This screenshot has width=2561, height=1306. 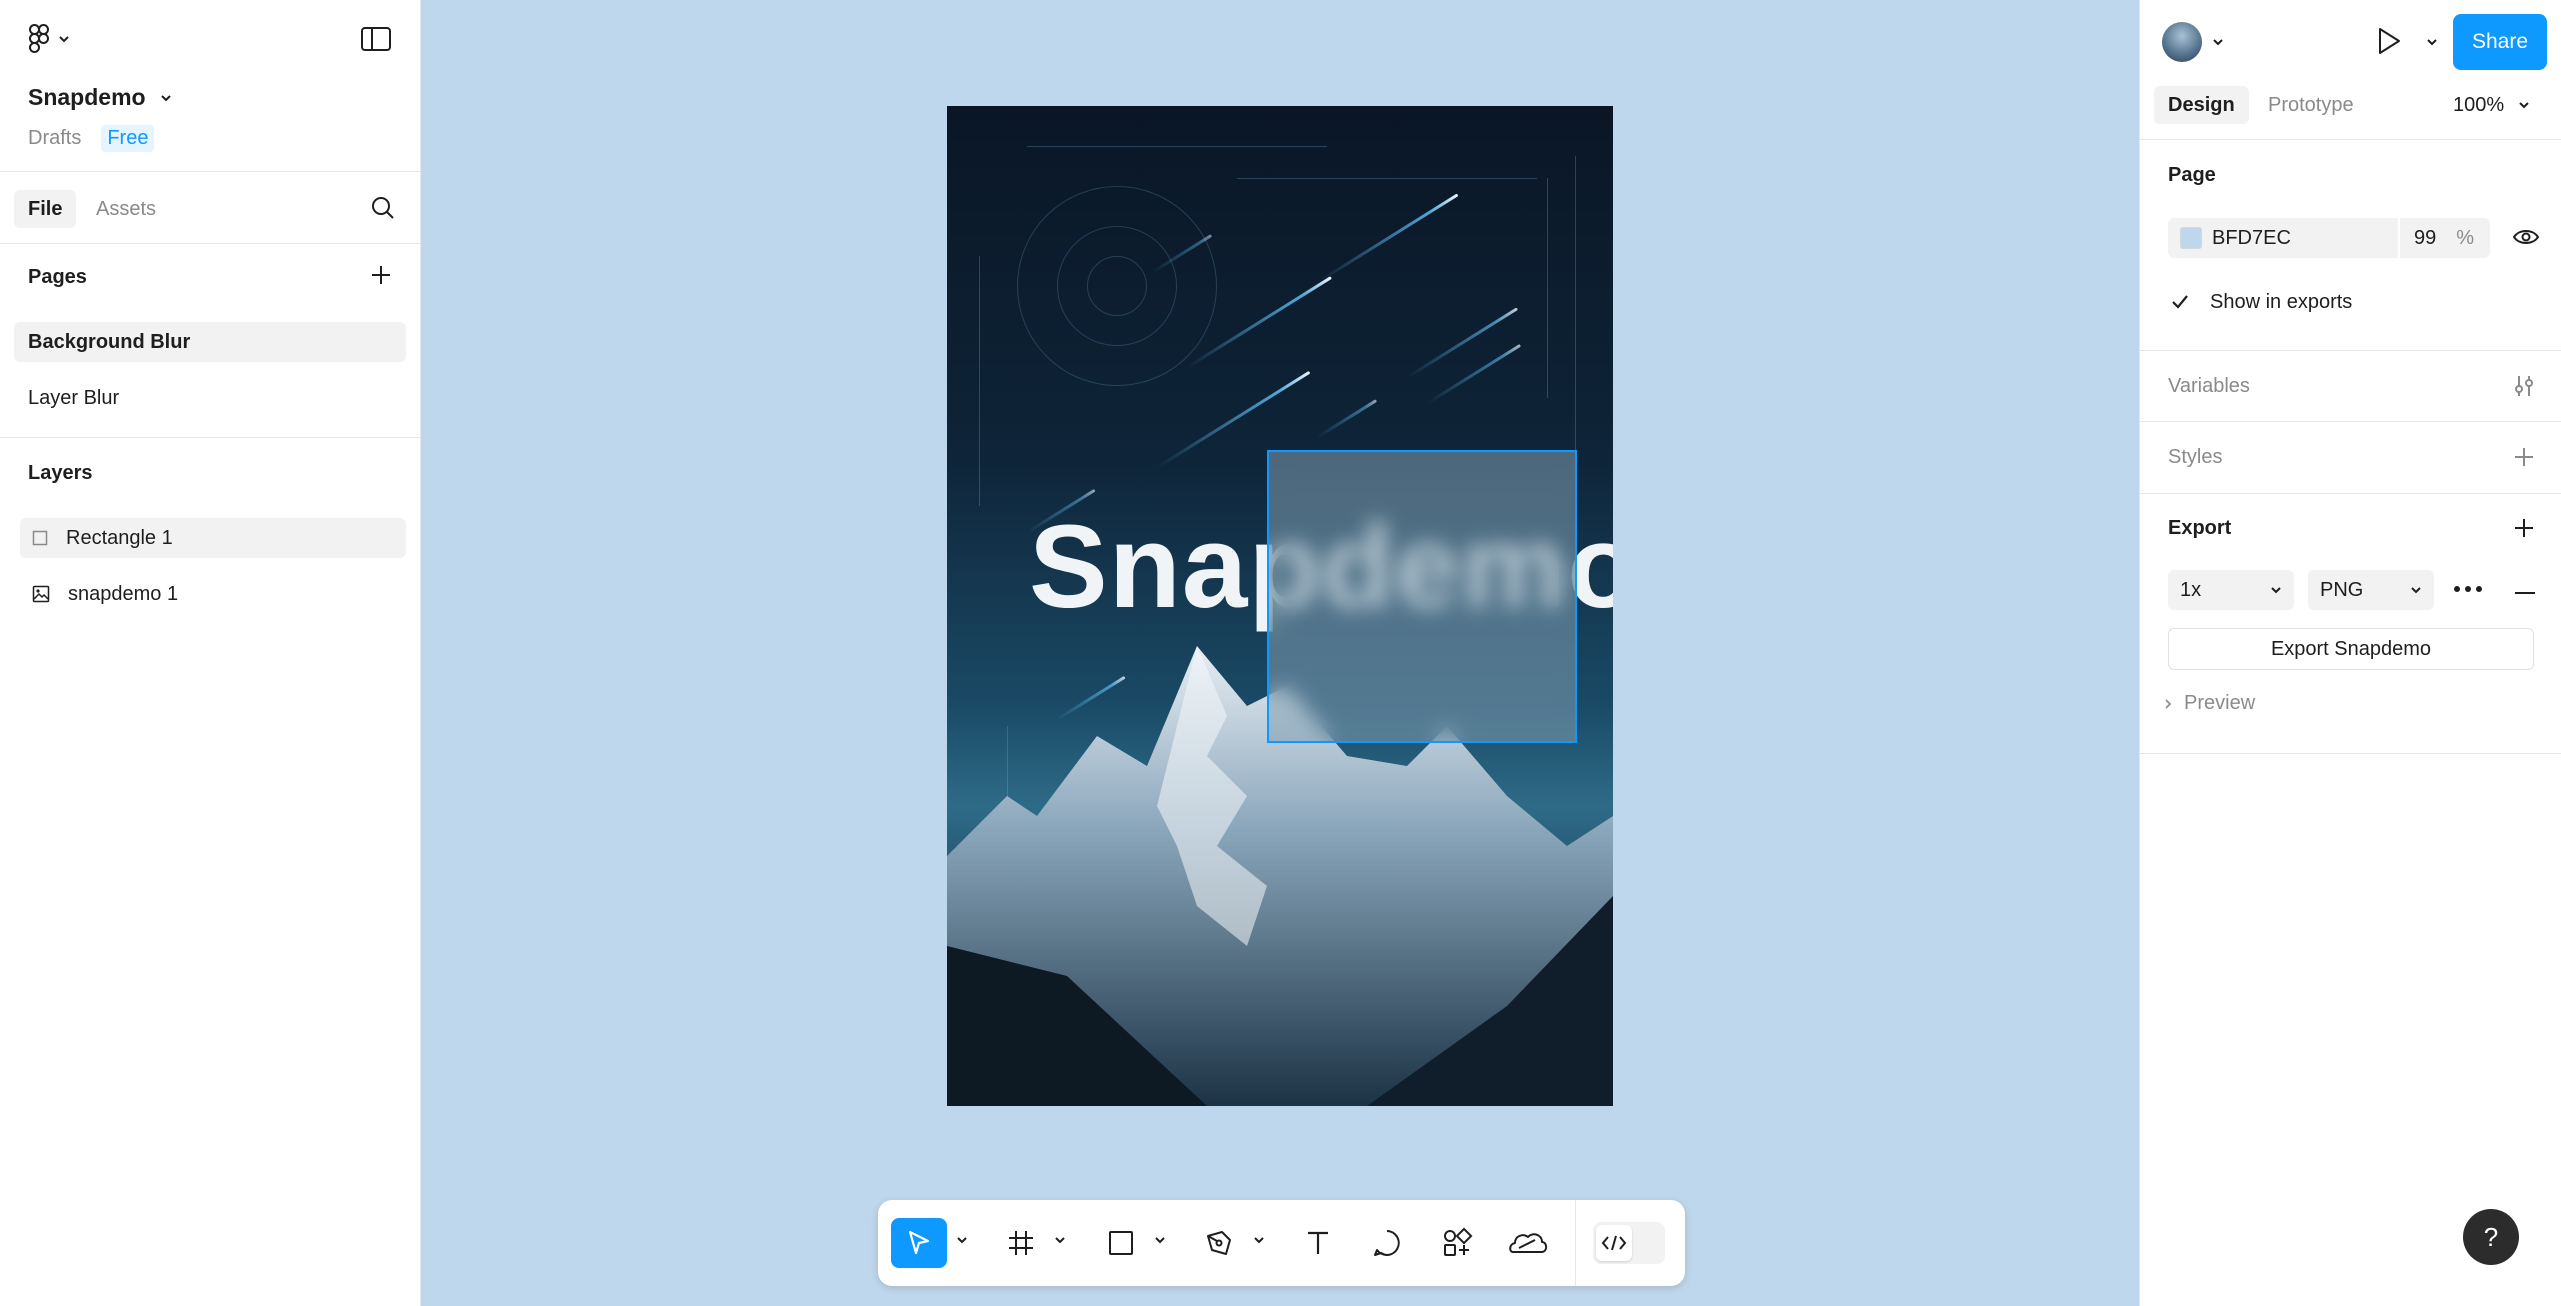 I want to click on pen-icon, so click(x=1219, y=1243).